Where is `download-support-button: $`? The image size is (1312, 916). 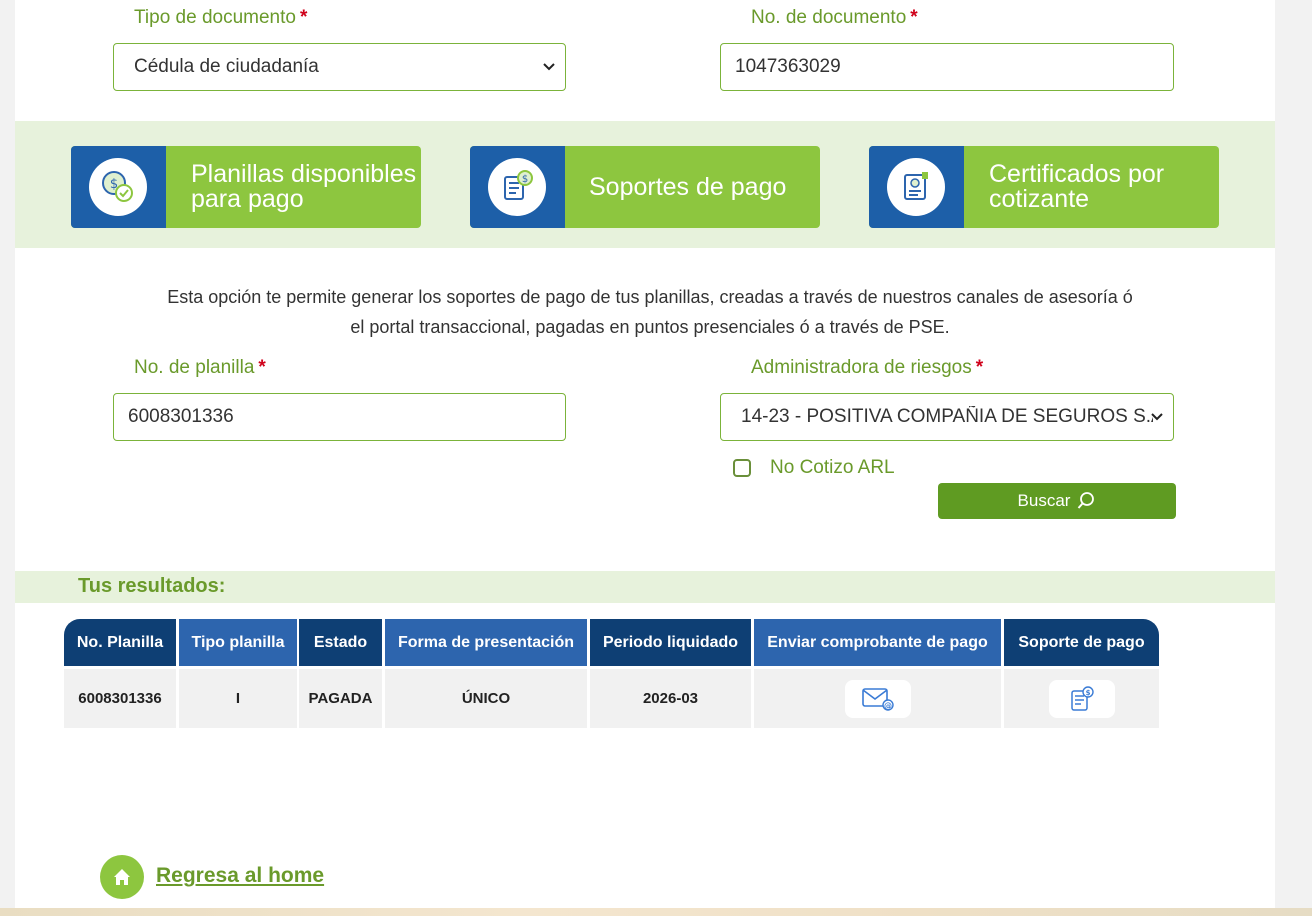
download-support-button: $ is located at coordinates (1081, 698).